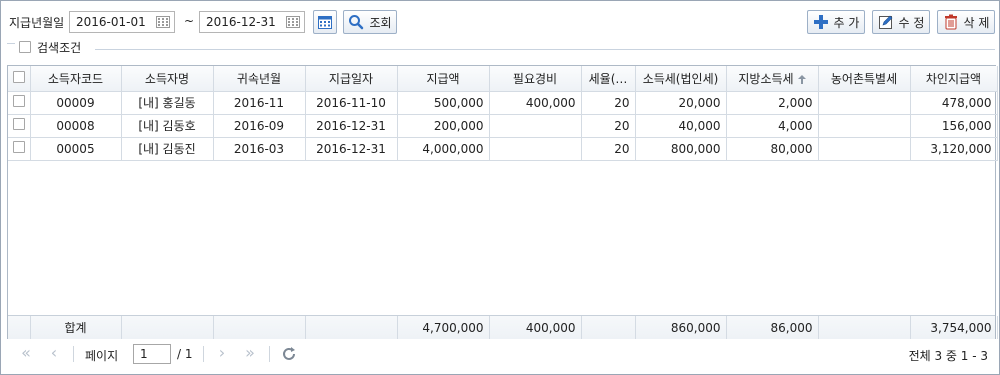  Describe the element at coordinates (772, 327) in the screenshot. I see `summary-local-tax: 86,000` at that location.